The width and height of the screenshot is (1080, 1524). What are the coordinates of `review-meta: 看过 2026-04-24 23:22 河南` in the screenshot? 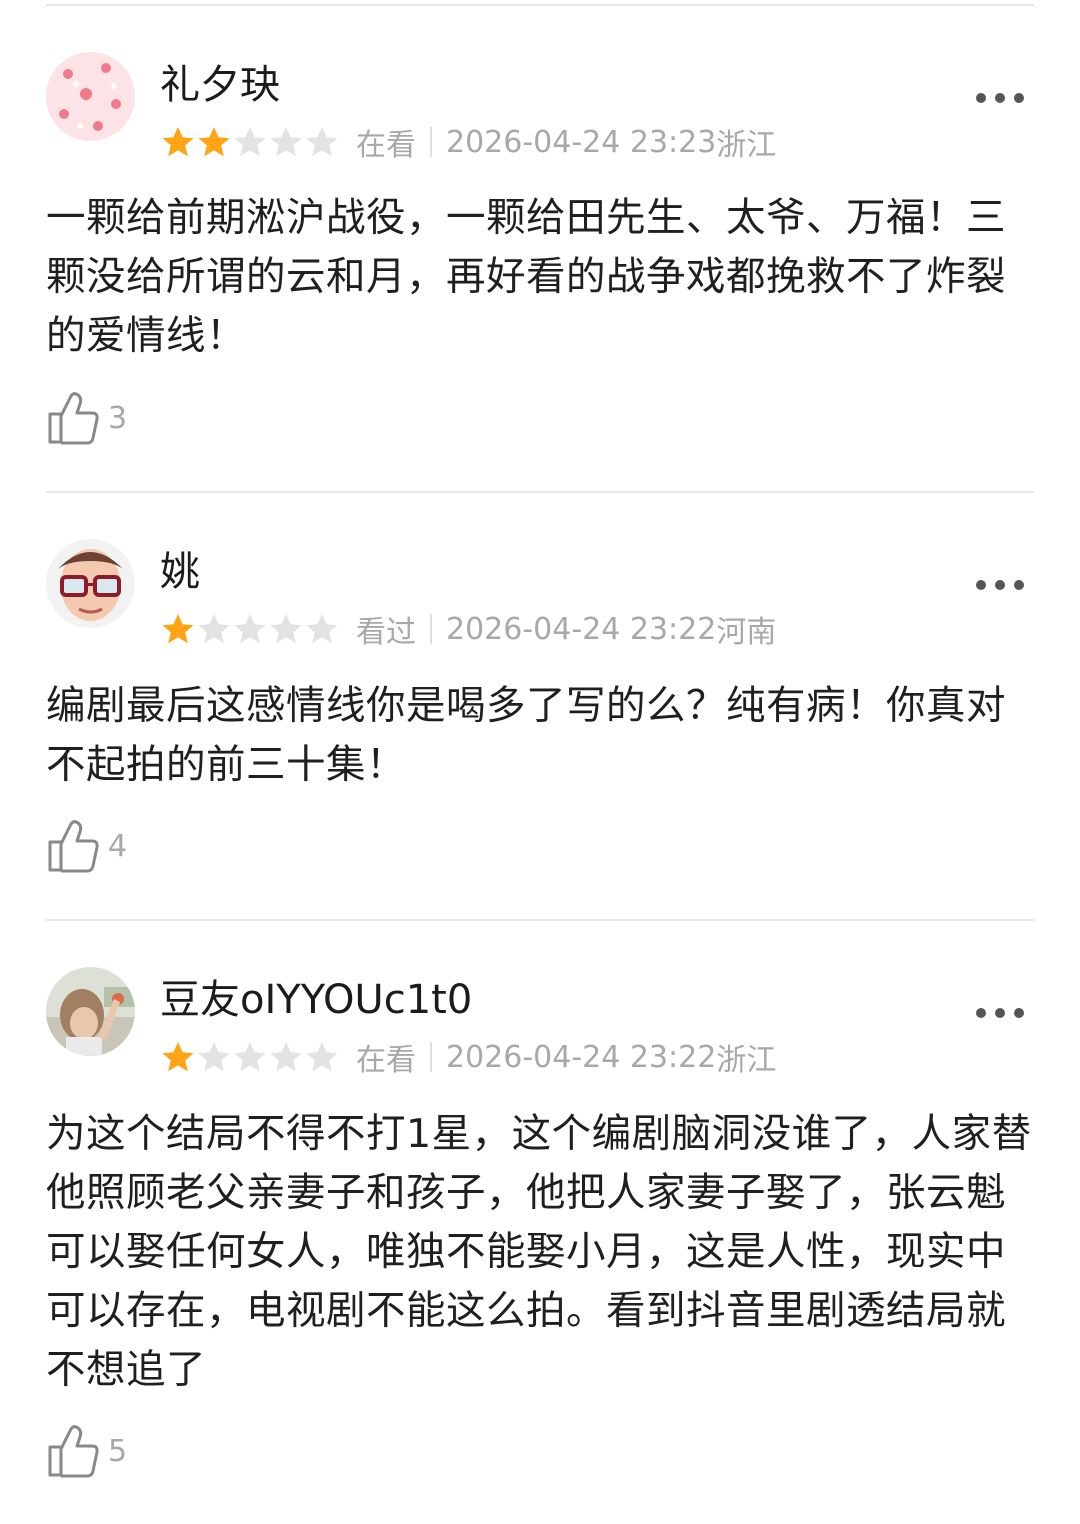 It's located at (468, 629).